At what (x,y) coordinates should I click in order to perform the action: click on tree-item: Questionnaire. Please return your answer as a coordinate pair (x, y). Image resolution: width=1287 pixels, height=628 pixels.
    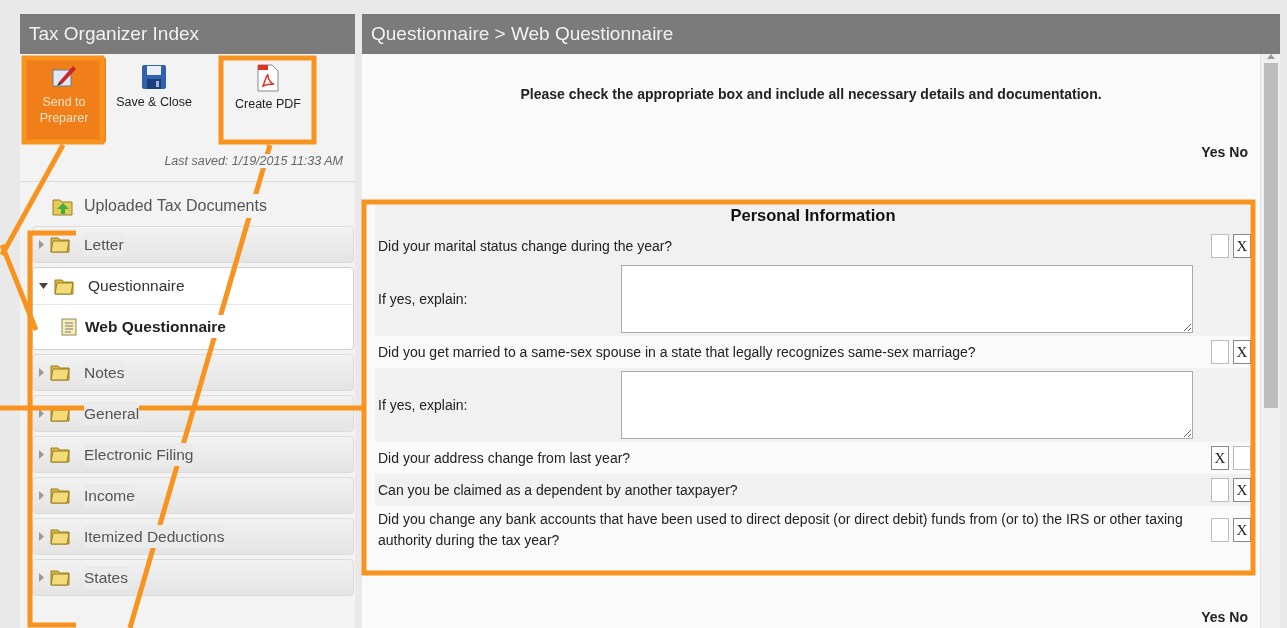
    Looking at the image, I should click on (193, 286).